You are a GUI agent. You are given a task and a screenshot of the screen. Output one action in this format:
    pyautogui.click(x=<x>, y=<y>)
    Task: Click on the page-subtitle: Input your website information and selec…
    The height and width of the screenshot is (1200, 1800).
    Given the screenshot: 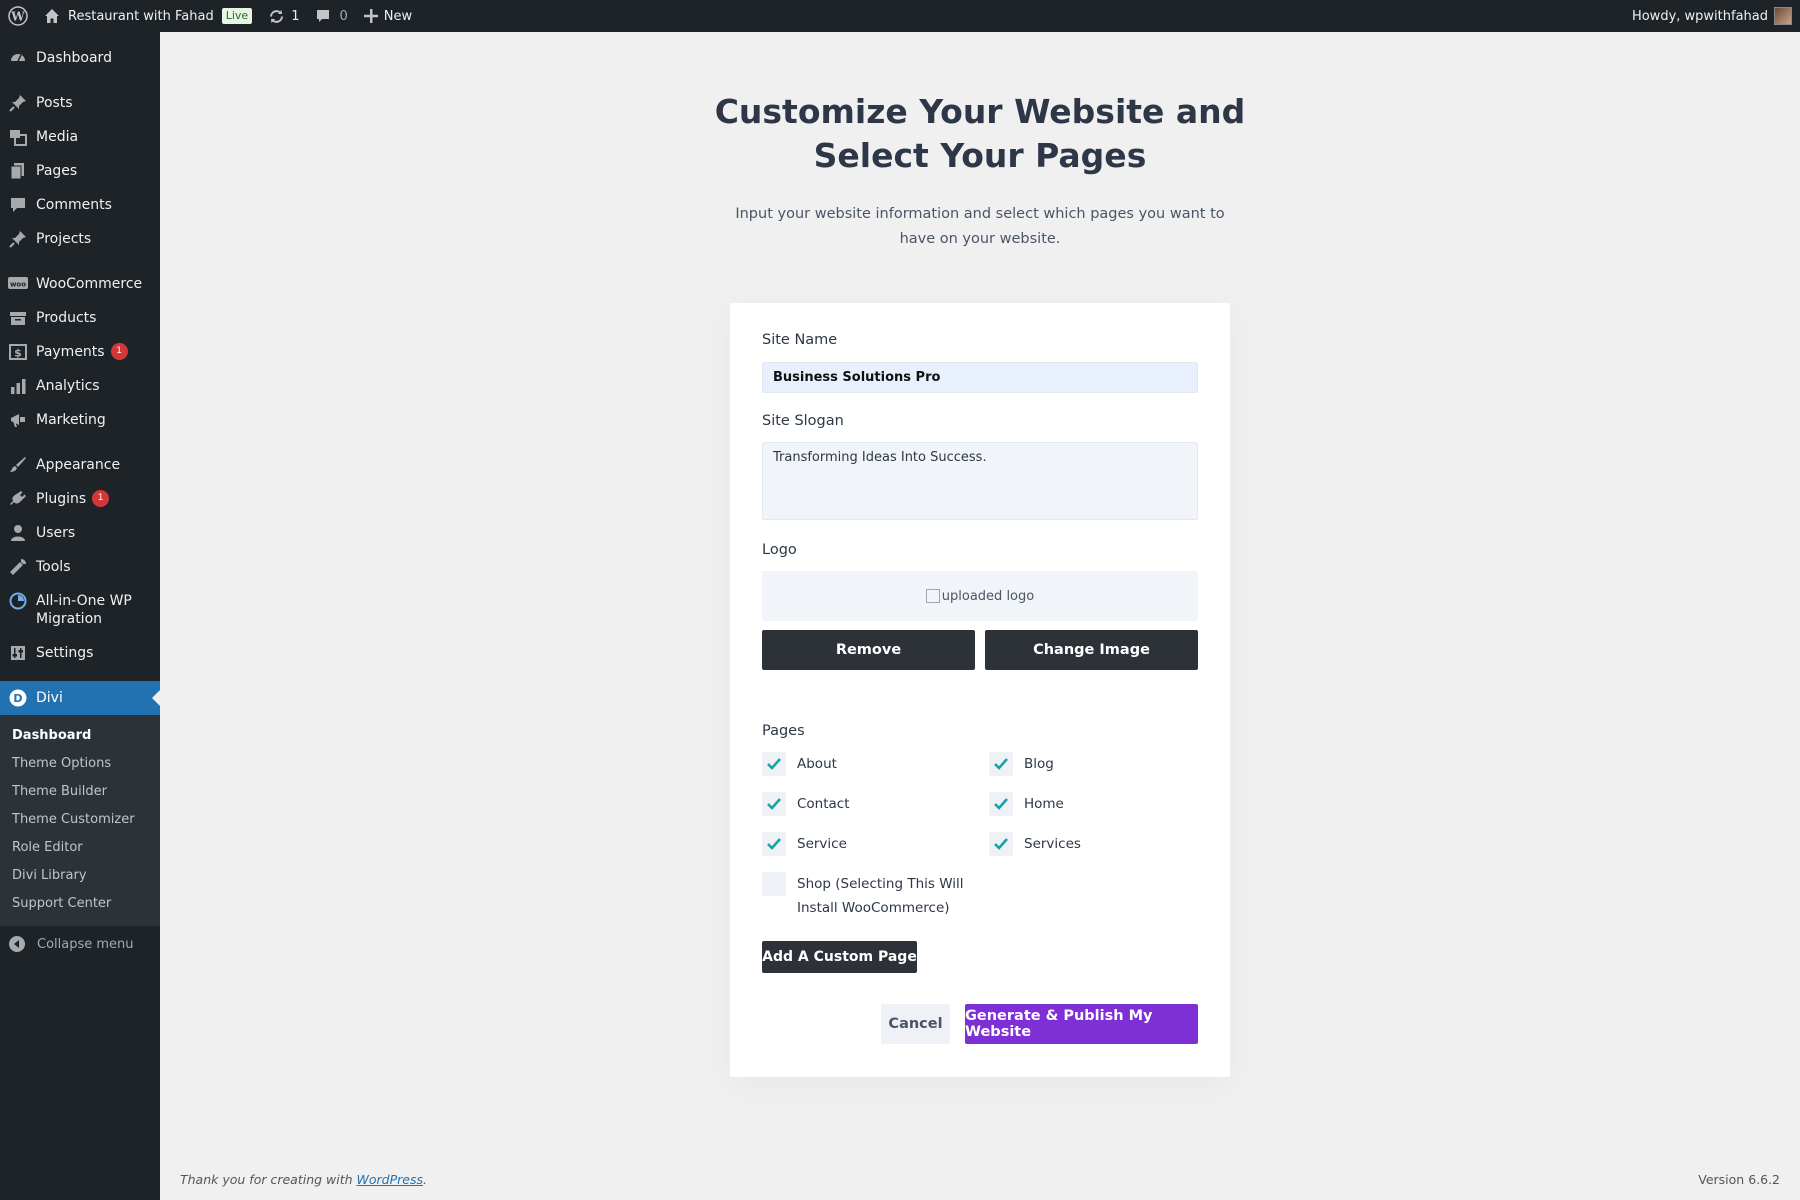 What is the action you would take?
    pyautogui.click(x=980, y=226)
    